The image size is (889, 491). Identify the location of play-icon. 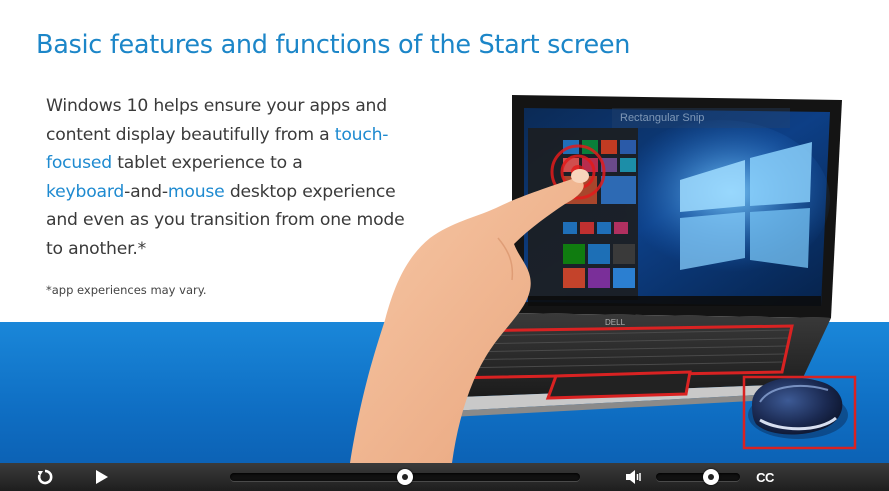
(102, 477).